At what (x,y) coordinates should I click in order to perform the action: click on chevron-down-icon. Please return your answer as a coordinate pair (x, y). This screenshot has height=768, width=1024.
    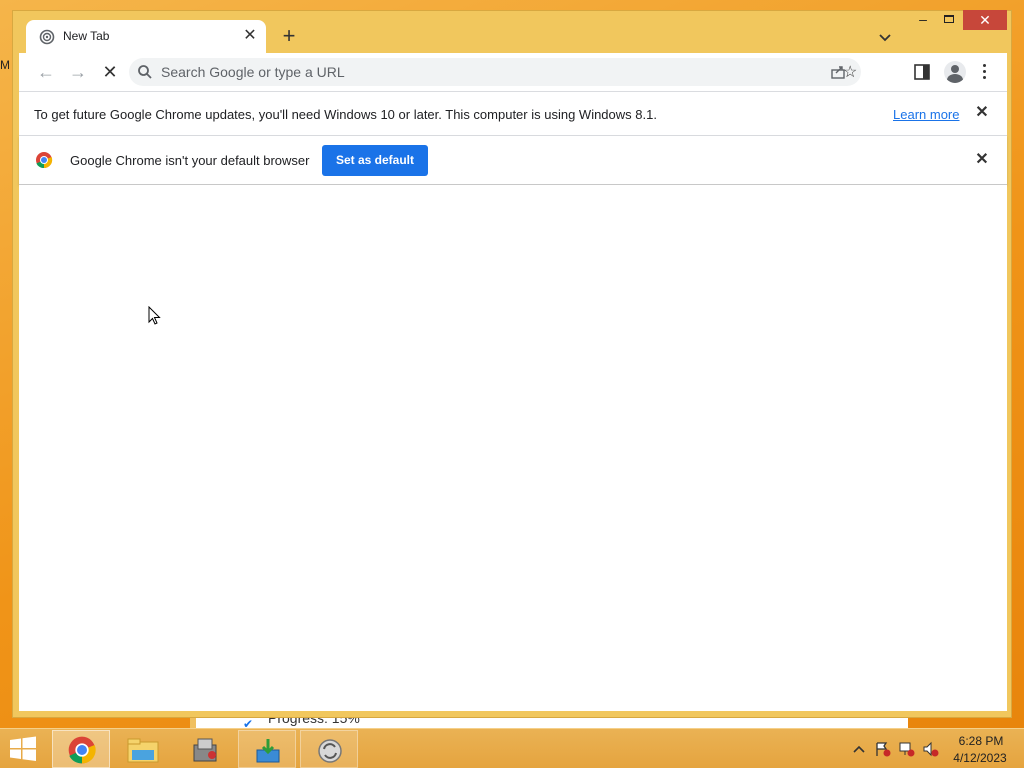
    Looking at the image, I should click on (885, 37).